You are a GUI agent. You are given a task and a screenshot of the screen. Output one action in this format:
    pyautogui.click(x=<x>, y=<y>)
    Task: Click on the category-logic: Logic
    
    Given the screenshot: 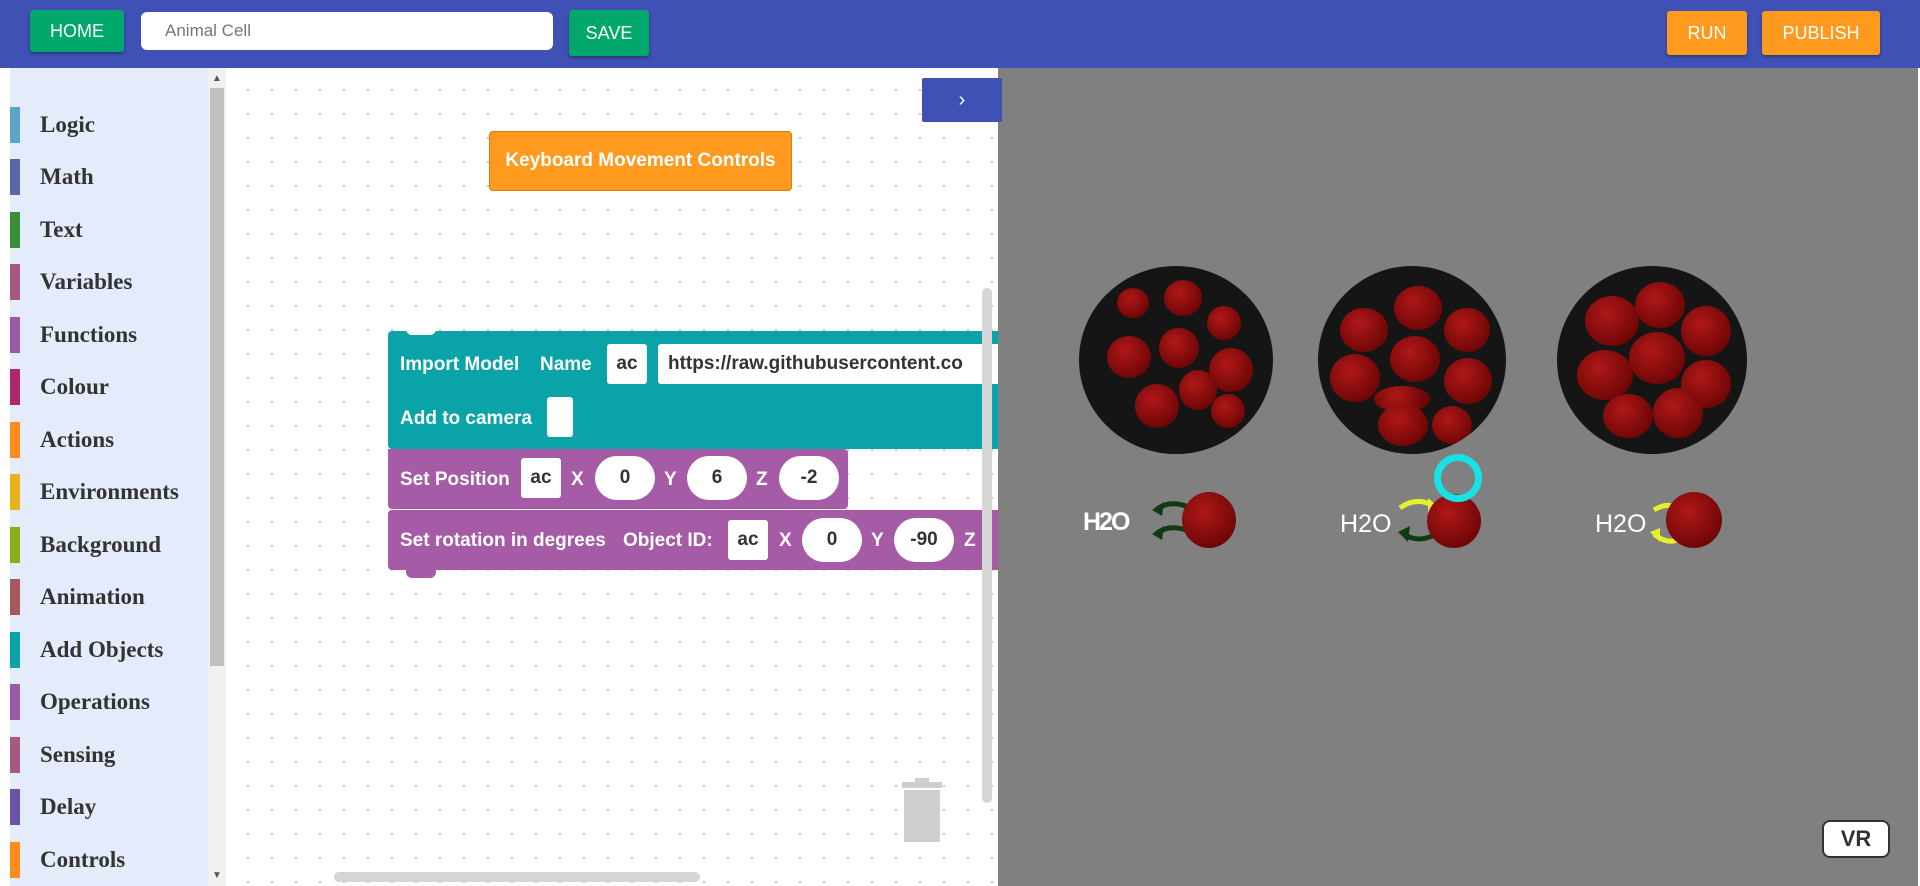 What is the action you would take?
    pyautogui.click(x=52, y=125)
    